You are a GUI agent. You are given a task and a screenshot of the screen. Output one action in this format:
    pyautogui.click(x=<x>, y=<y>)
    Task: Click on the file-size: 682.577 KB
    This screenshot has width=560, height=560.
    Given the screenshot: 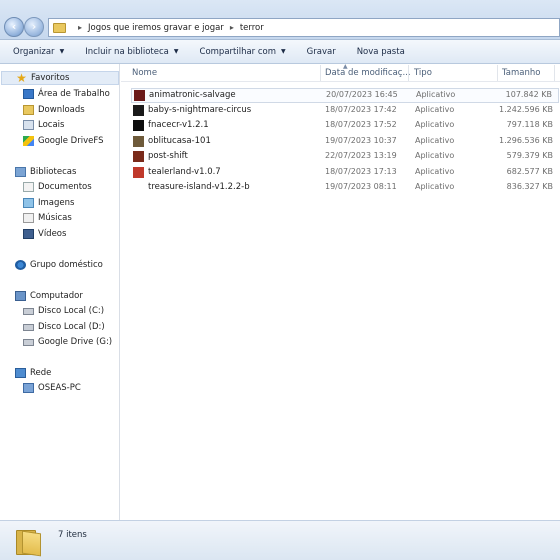 What is the action you would take?
    pyautogui.click(x=529, y=171)
    